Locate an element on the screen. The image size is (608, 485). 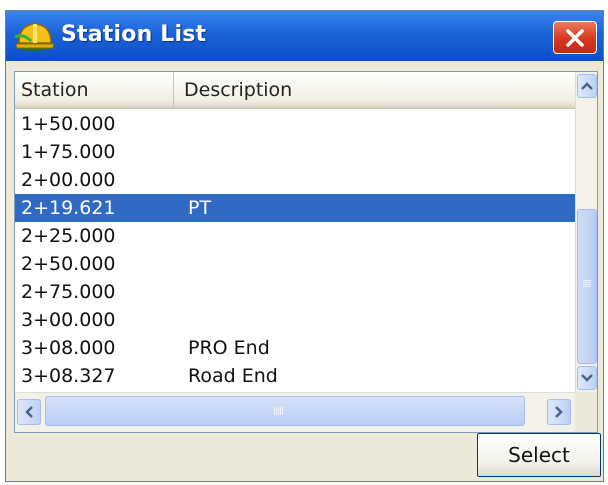
column-header-station: Station is located at coordinates (94, 90).